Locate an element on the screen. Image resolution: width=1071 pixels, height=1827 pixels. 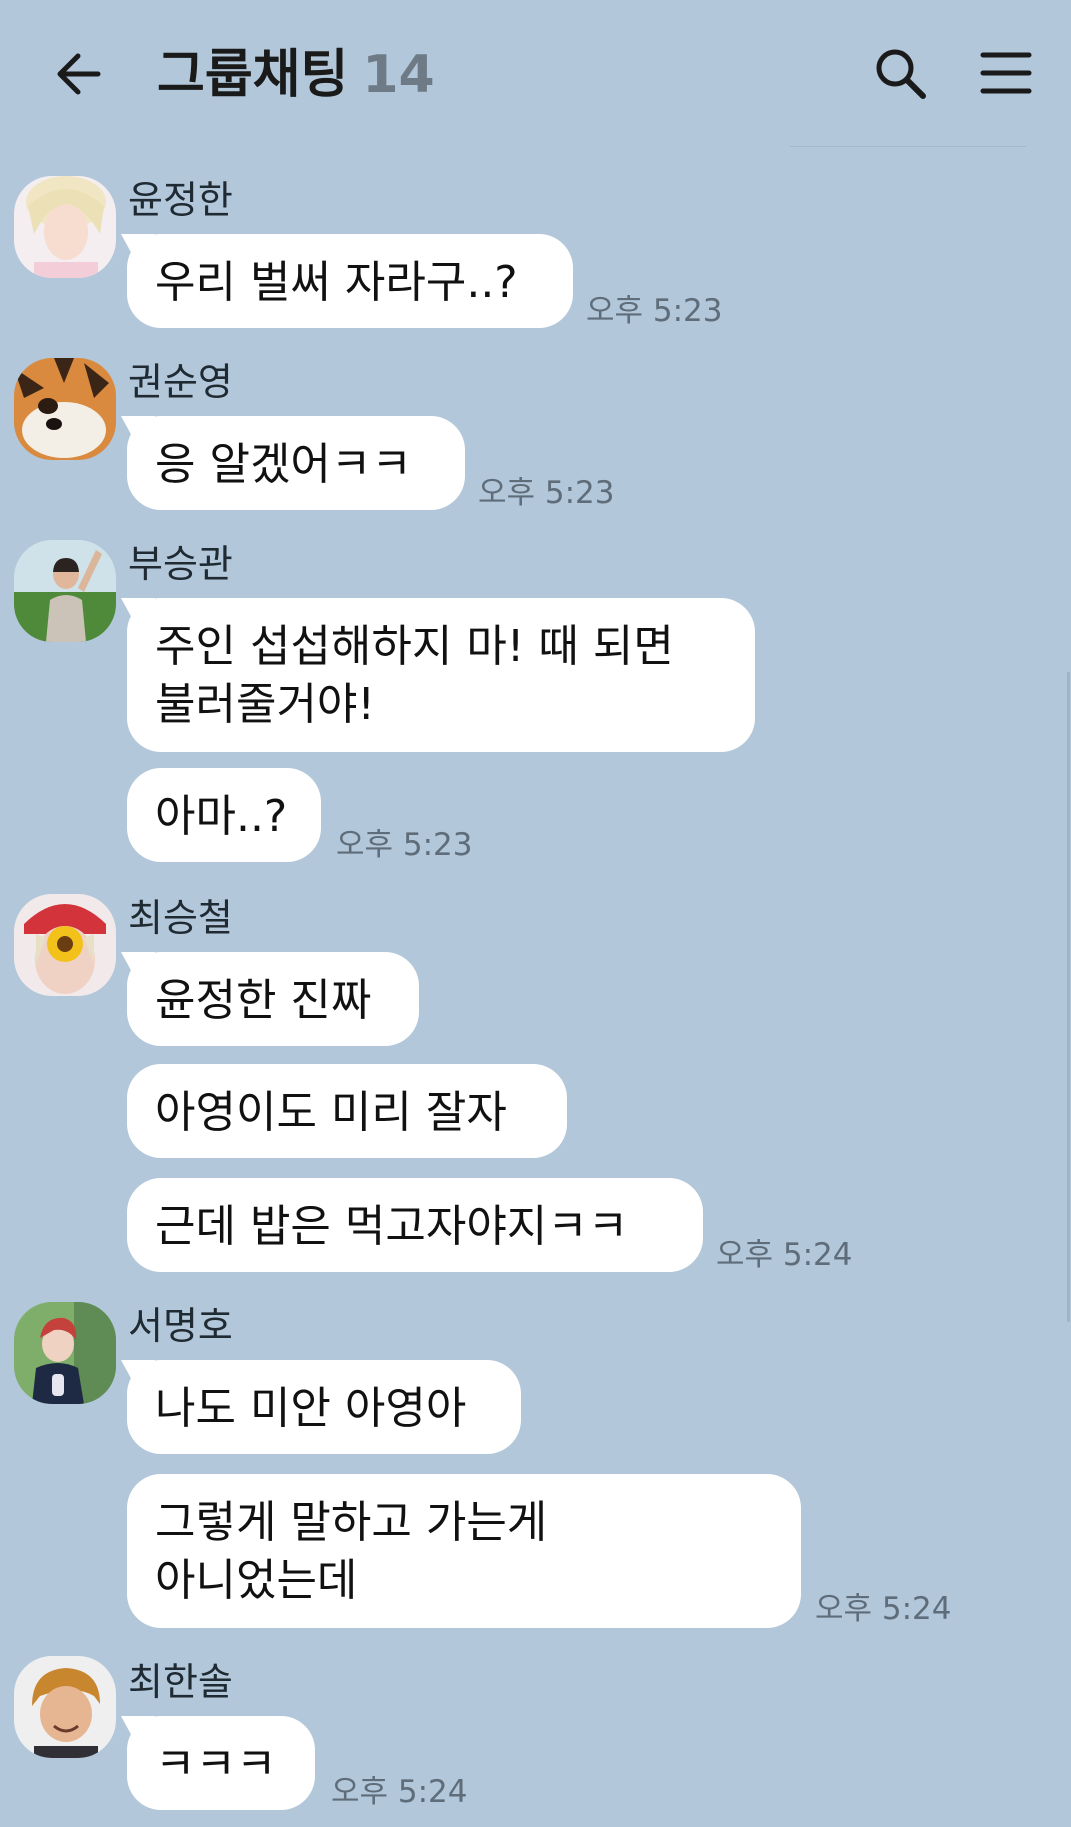
message-bubble-0-0: 우리 벌써 자라구..? is located at coordinates (350, 281).